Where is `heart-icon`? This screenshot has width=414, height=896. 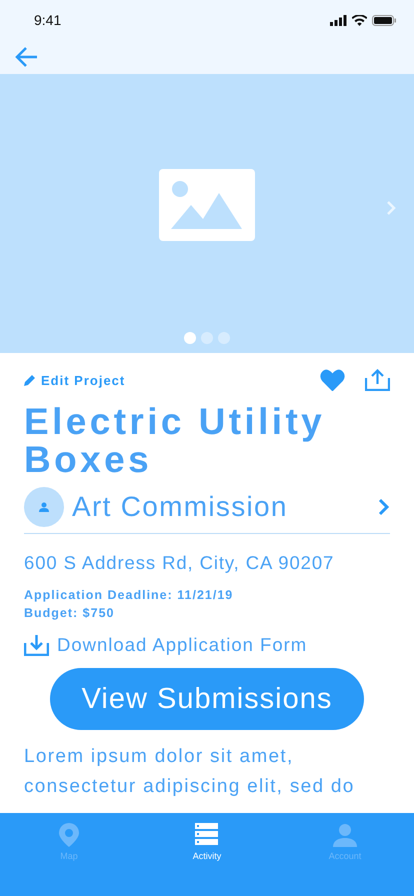 heart-icon is located at coordinates (332, 380).